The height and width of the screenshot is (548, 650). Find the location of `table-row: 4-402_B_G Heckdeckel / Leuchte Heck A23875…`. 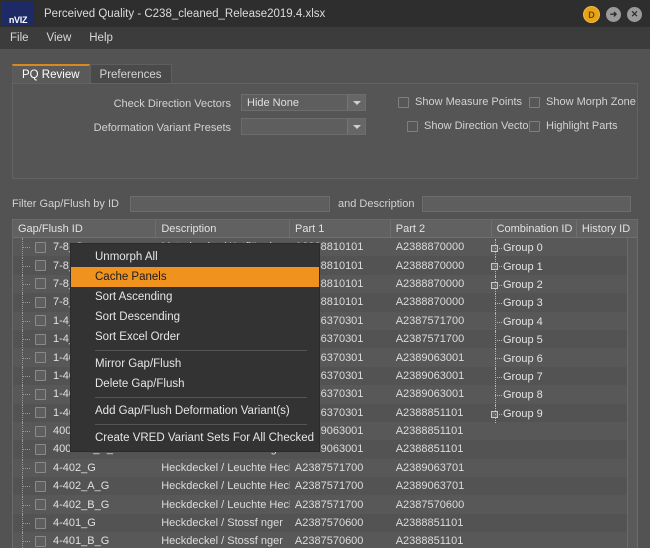

table-row: 4-402_B_G Heckdeckel / Leuchte Heck A23875… is located at coordinates (325, 504).